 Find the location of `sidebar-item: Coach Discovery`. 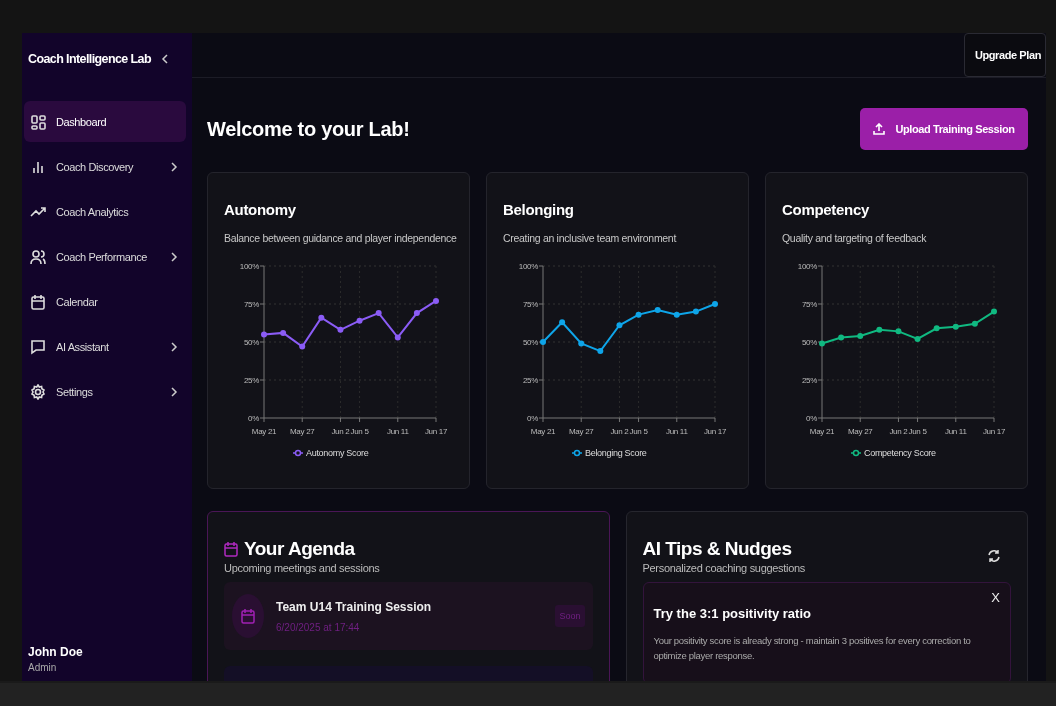

sidebar-item: Coach Discovery is located at coordinates (105, 166).